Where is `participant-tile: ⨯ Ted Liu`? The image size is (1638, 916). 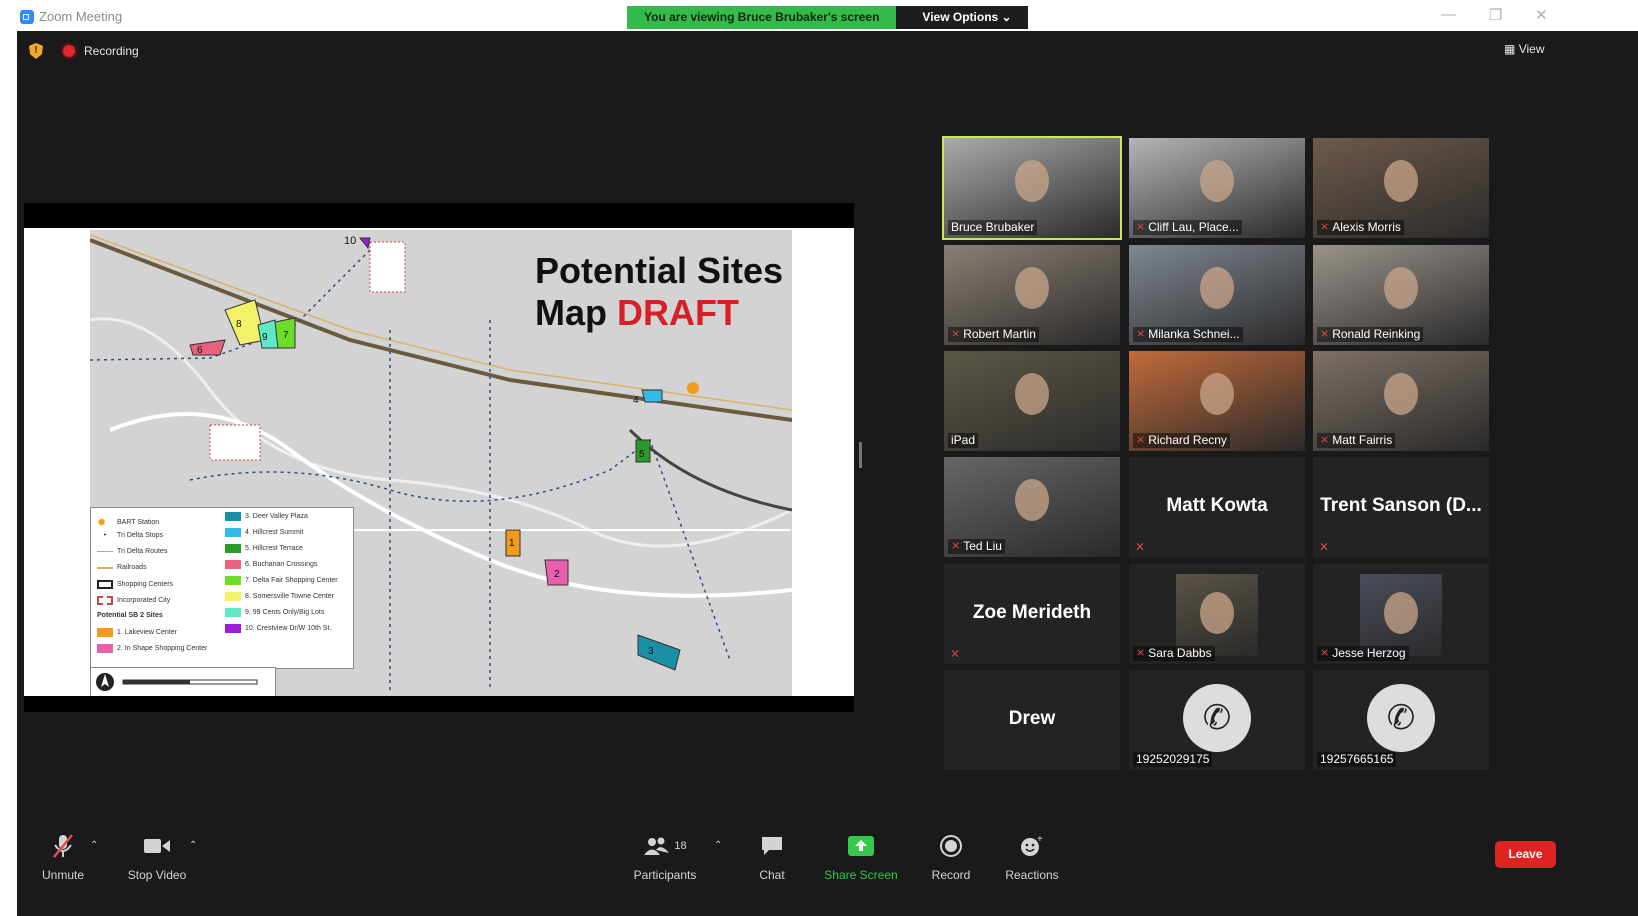 participant-tile: ⨯ Ted Liu is located at coordinates (1032, 507).